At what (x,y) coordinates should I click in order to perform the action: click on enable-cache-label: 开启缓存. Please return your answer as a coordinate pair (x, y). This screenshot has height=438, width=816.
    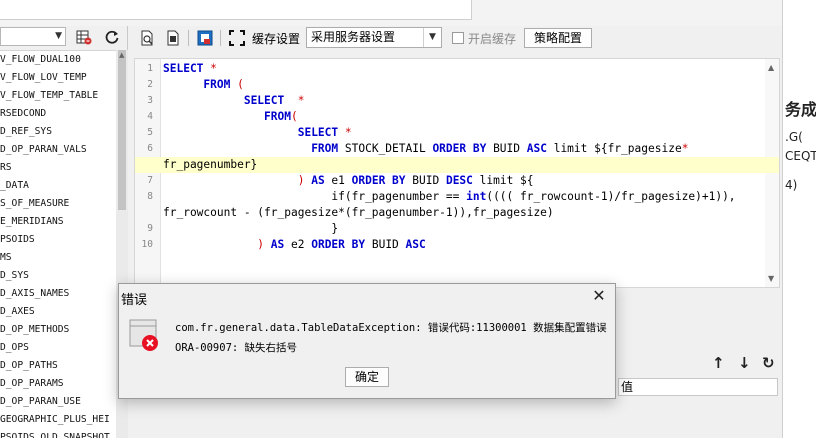
    Looking at the image, I should click on (492, 39).